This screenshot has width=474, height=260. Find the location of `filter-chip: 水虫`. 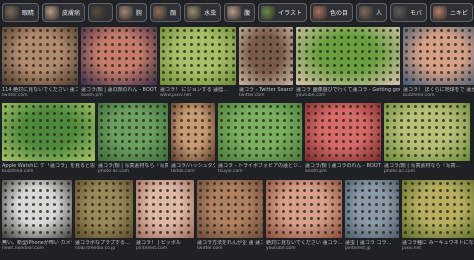

filter-chip: 水虫 is located at coordinates (203, 12).